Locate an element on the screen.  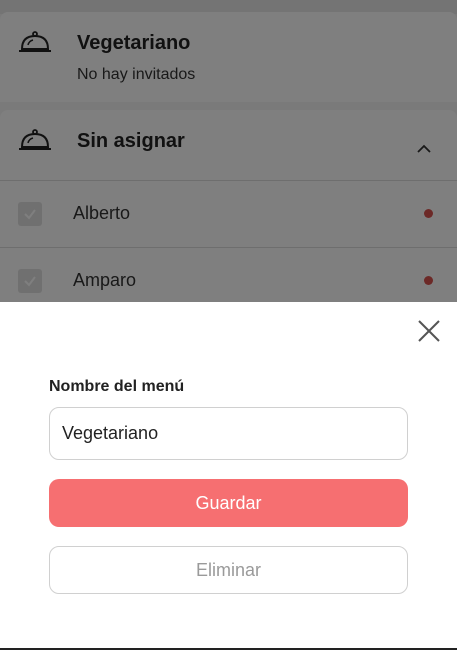
close-icon is located at coordinates (429, 331).